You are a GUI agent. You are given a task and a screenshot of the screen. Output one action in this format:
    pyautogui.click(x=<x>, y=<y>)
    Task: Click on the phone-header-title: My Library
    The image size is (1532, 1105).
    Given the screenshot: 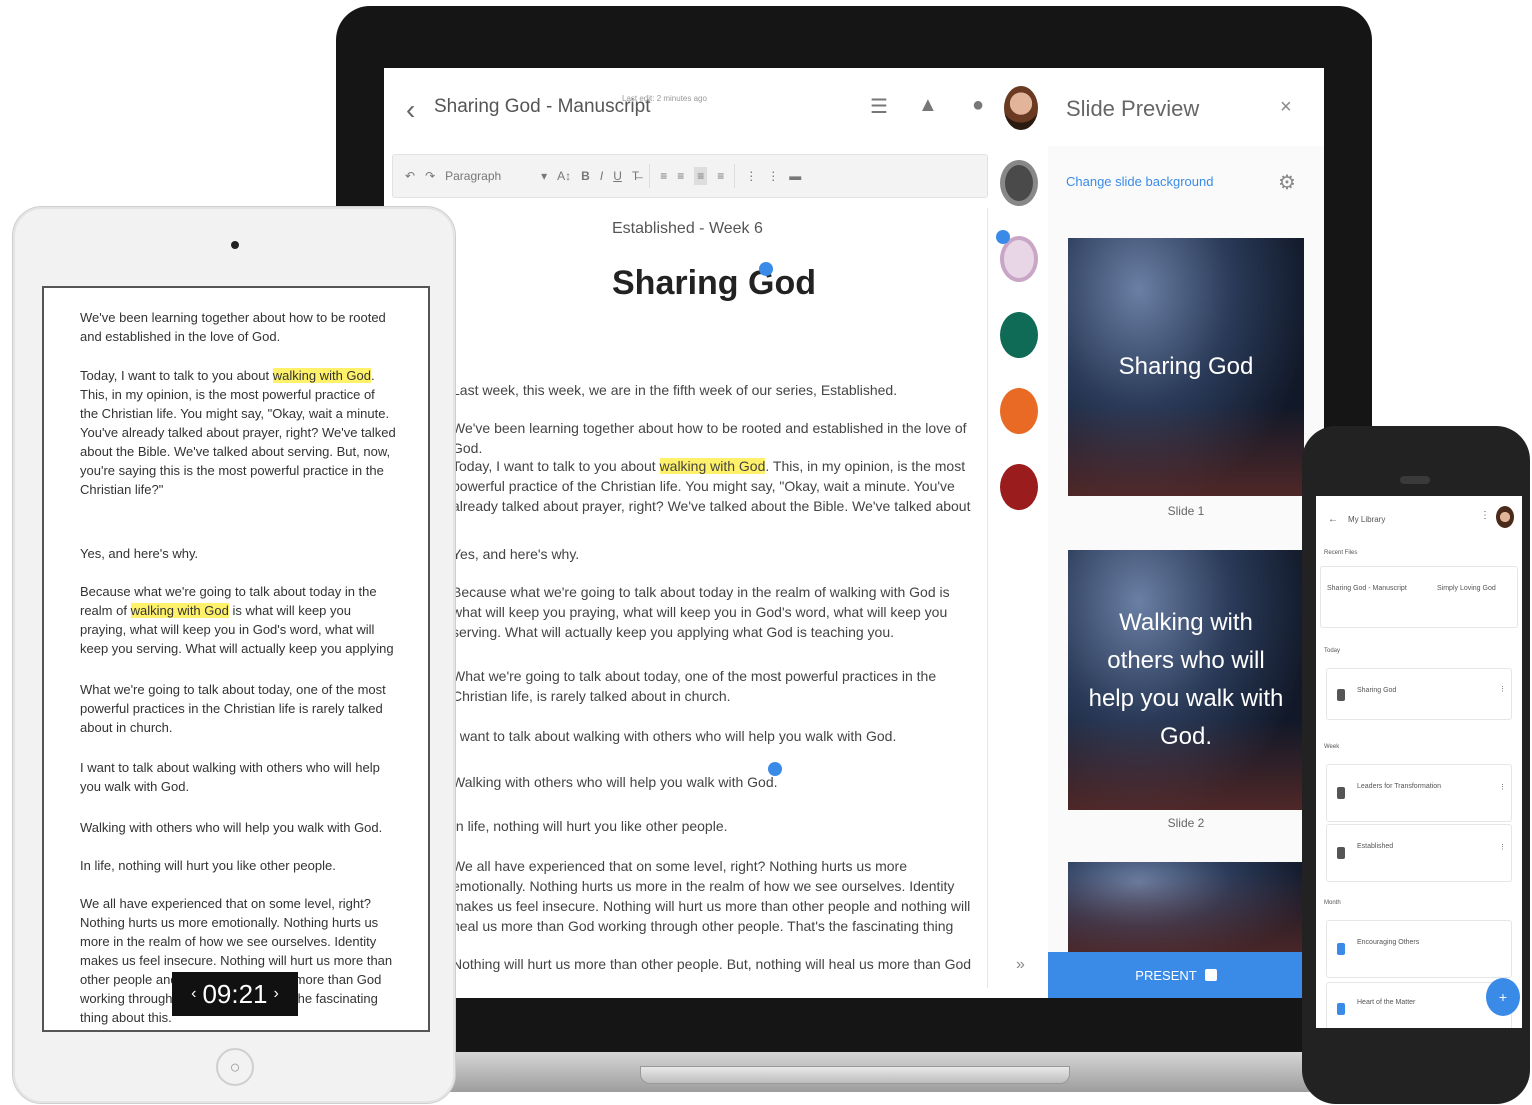 What is the action you would take?
    pyautogui.click(x=1367, y=519)
    